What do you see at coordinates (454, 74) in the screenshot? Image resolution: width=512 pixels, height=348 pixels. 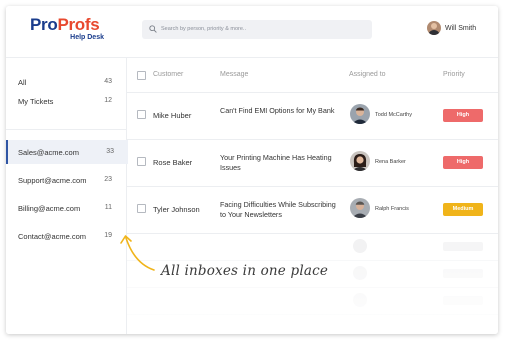 I see `column-header-priority: Priority` at bounding box center [454, 74].